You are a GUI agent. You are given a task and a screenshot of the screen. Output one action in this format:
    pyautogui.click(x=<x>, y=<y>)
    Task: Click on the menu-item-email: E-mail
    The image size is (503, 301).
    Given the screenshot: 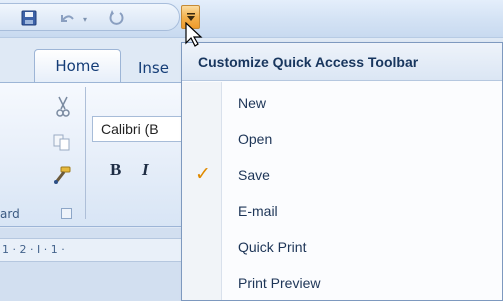 What is the action you would take?
    pyautogui.click(x=342, y=211)
    